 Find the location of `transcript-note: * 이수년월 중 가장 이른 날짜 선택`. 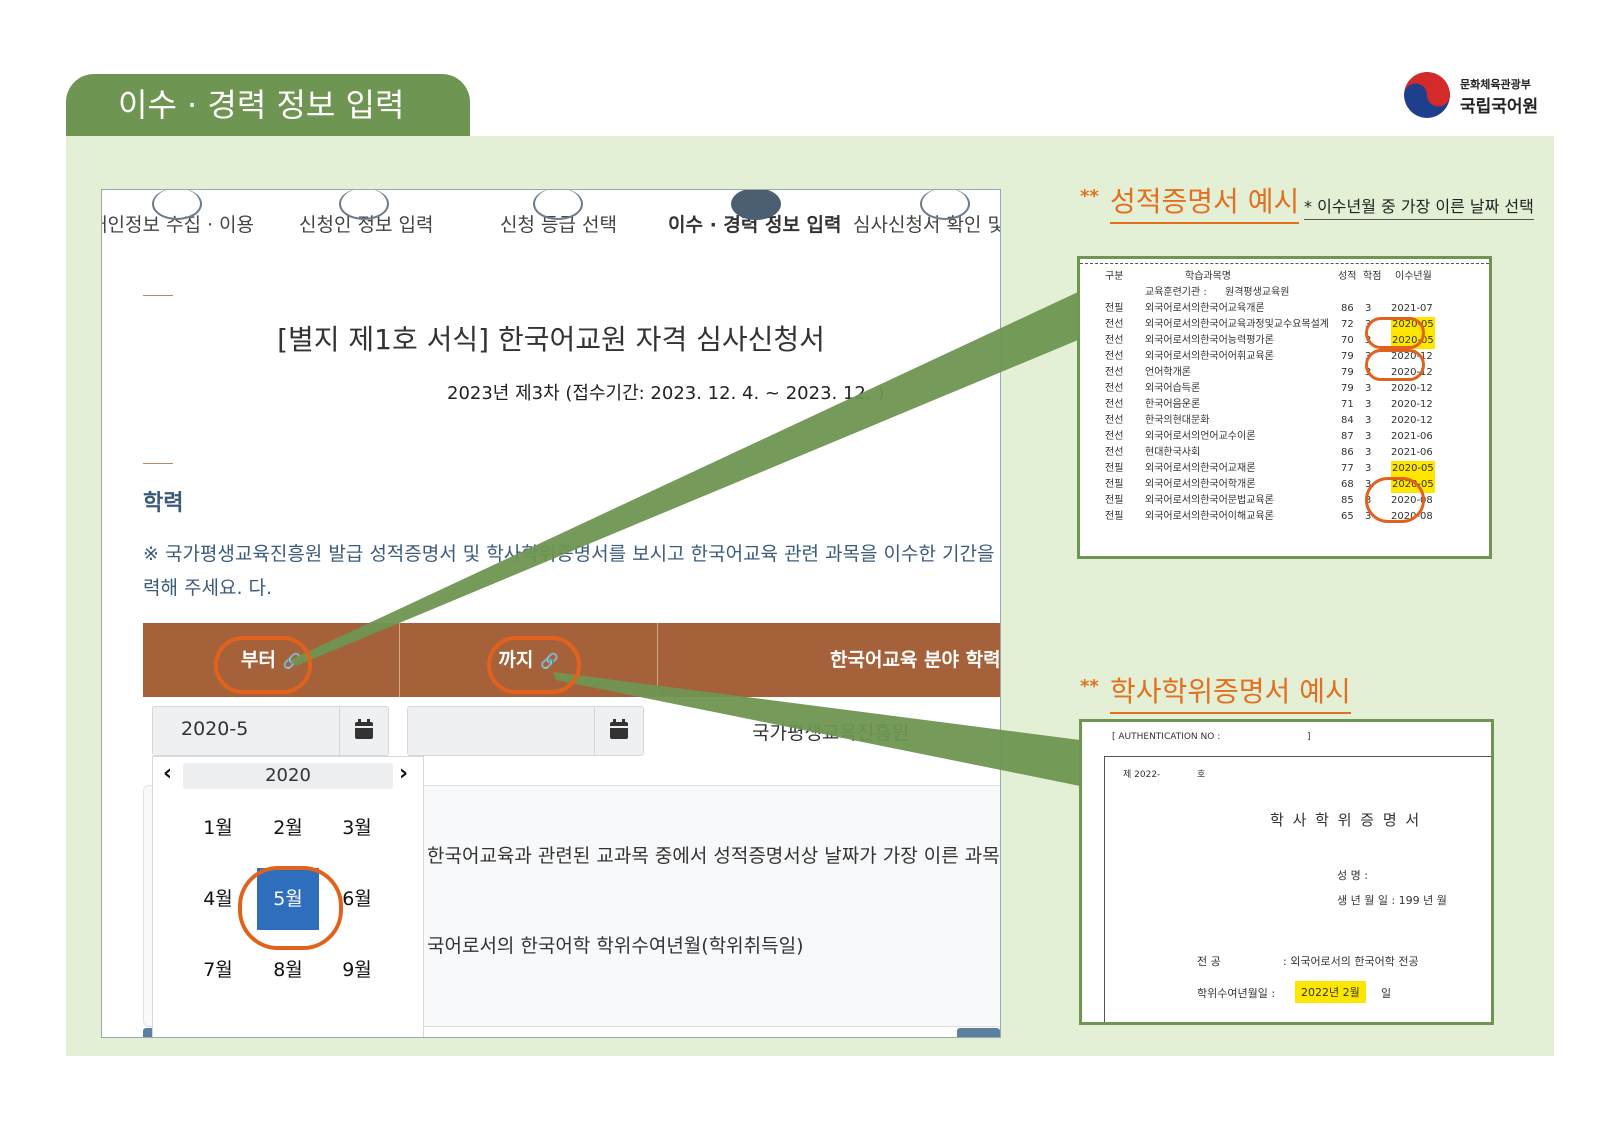

transcript-note: * 이수년월 중 가장 이른 날짜 선택 is located at coordinates (1419, 206).